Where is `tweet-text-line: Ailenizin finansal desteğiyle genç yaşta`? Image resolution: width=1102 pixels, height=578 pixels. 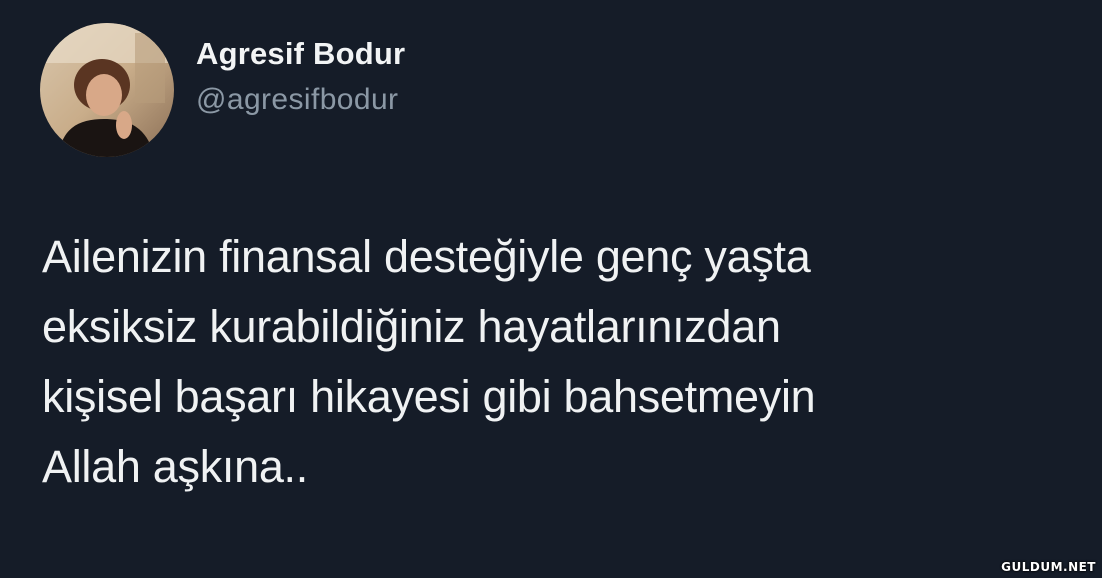 tweet-text-line: Ailenizin finansal desteğiyle genç yaşta is located at coordinates (426, 256).